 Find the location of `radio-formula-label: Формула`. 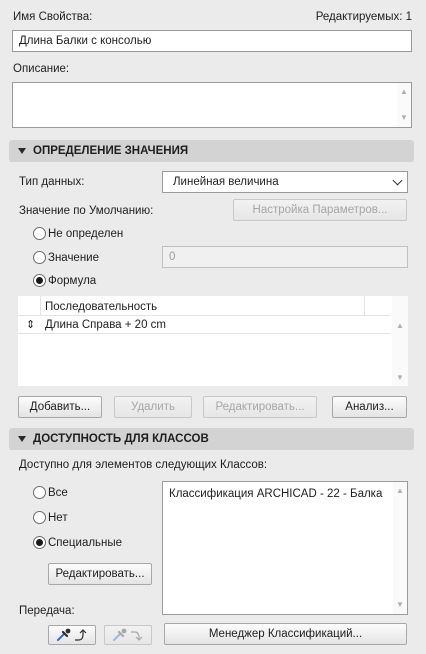

radio-formula-label: Формула is located at coordinates (72, 281).